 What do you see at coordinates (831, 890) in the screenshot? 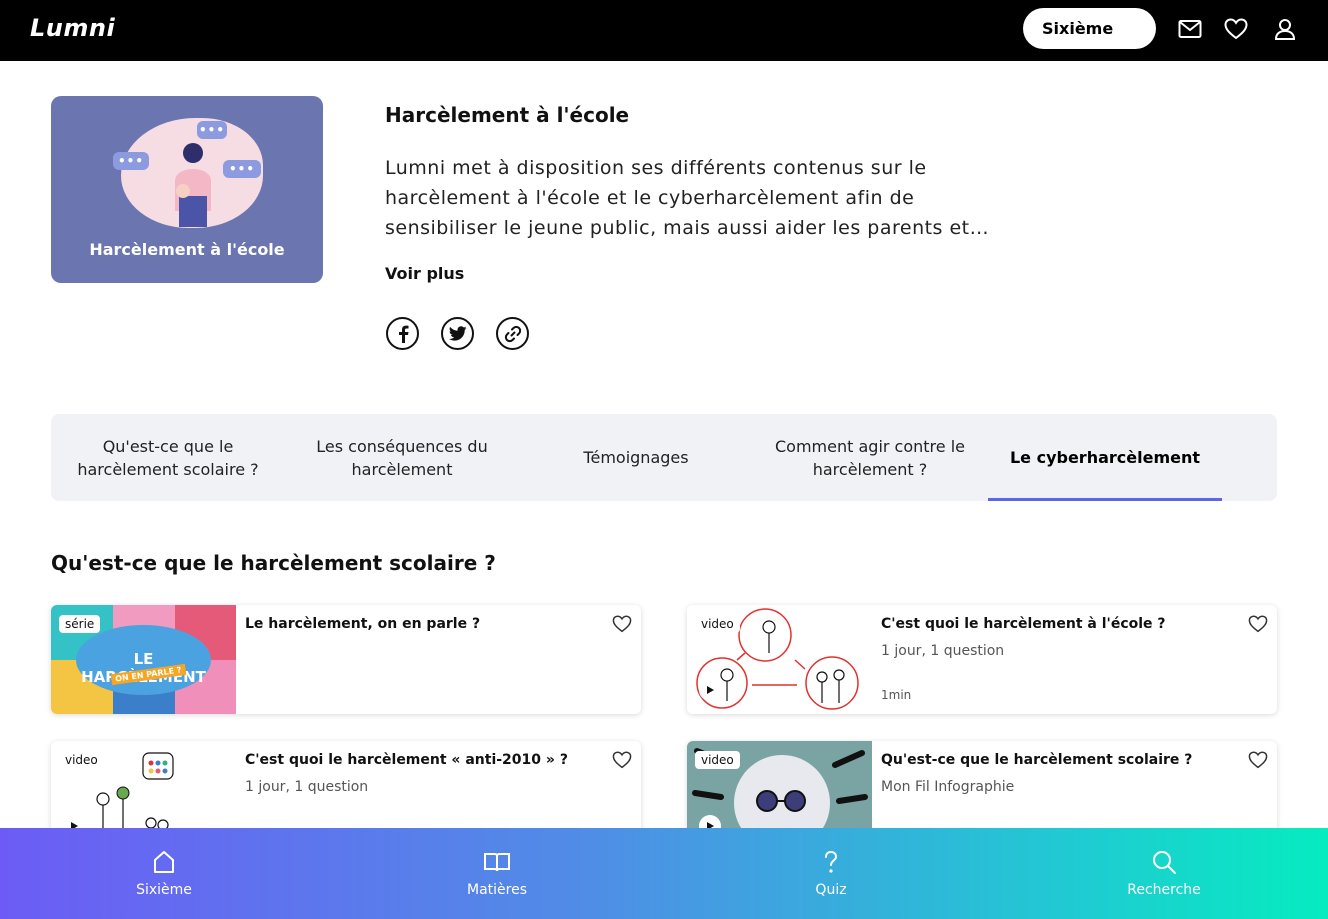
I see `nav-label: Quiz` at bounding box center [831, 890].